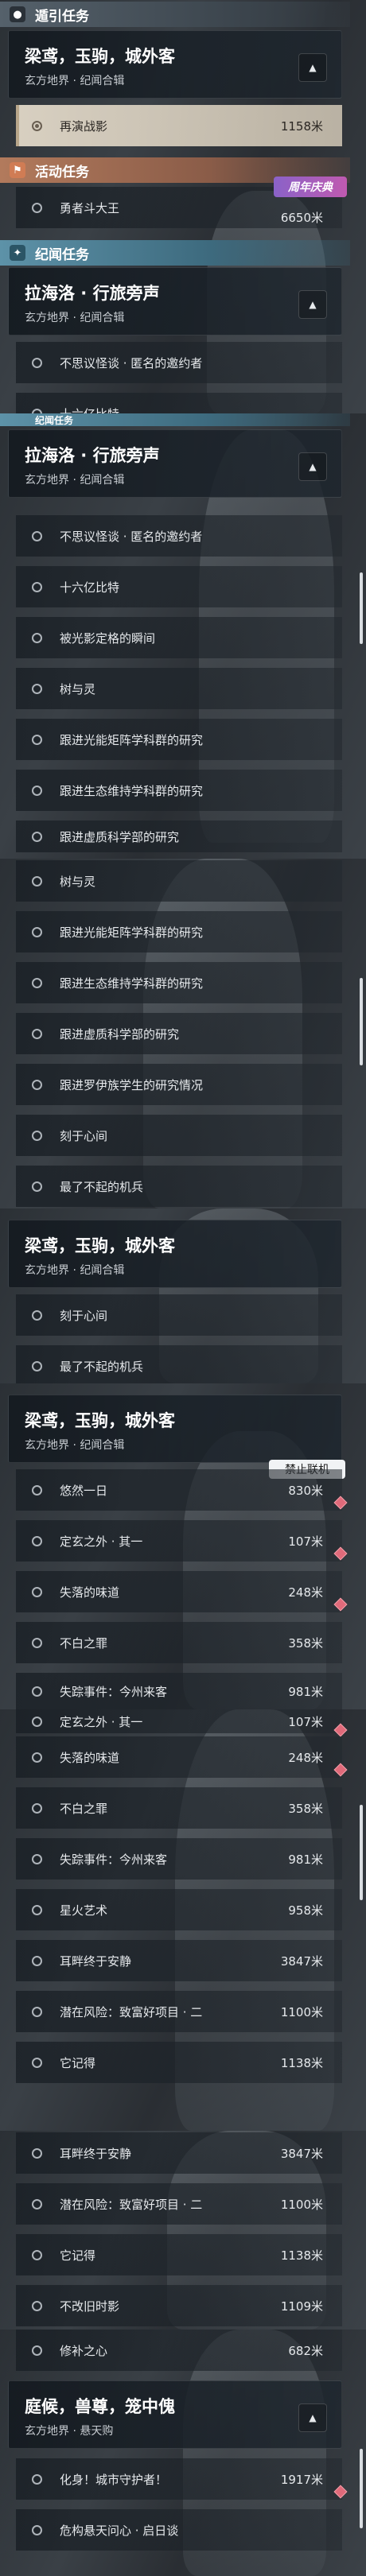  What do you see at coordinates (305, 1722) in the screenshot?
I see `item-distance: 107米` at bounding box center [305, 1722].